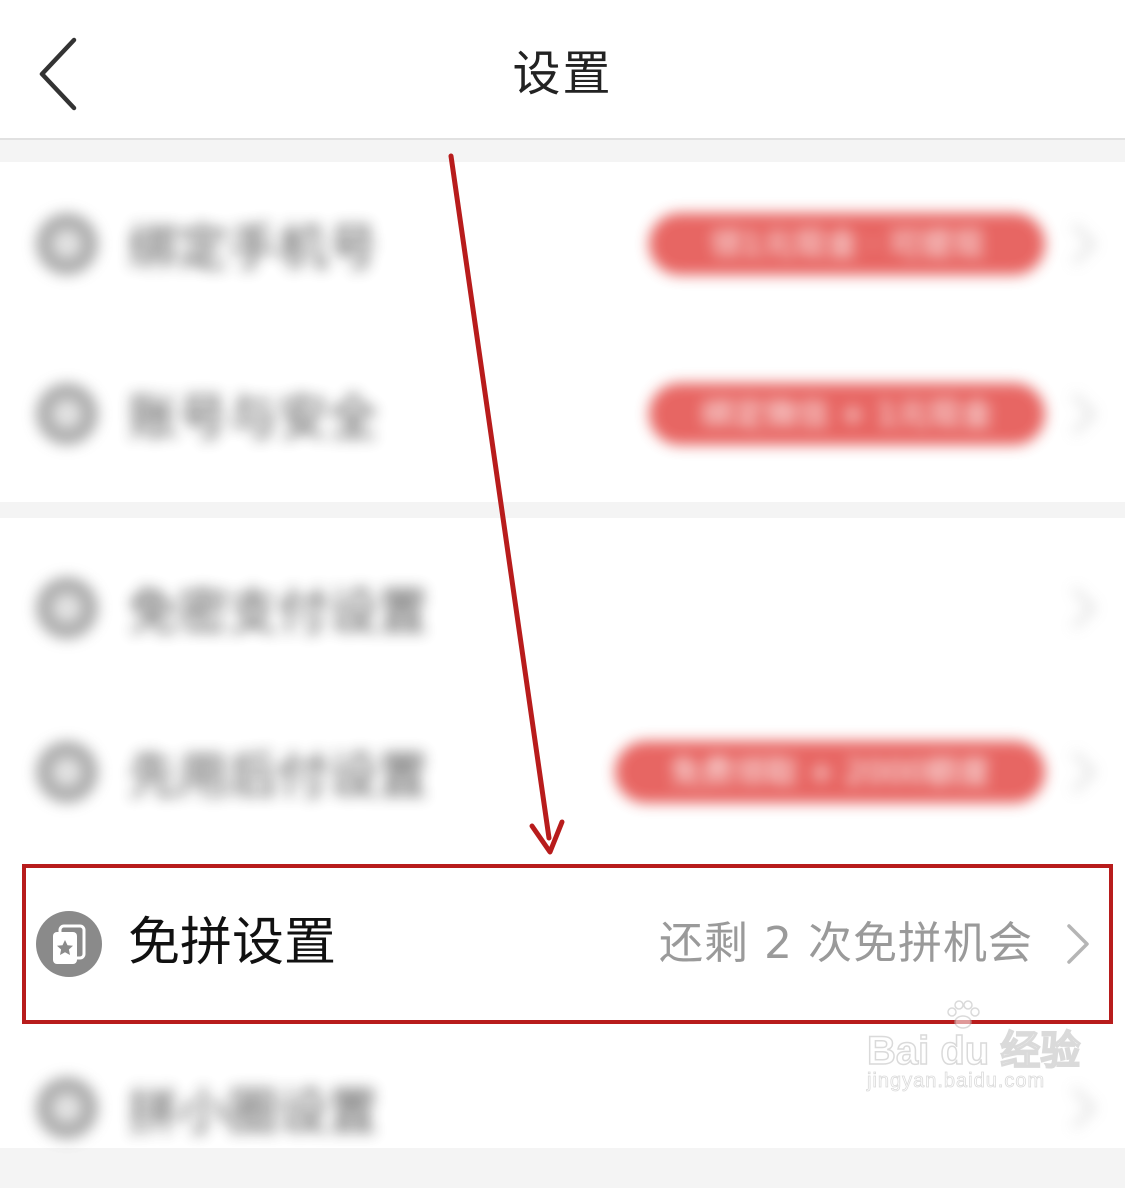 The image size is (1125, 1188). Describe the element at coordinates (67, 244) in the screenshot. I see `phone-icon` at that location.